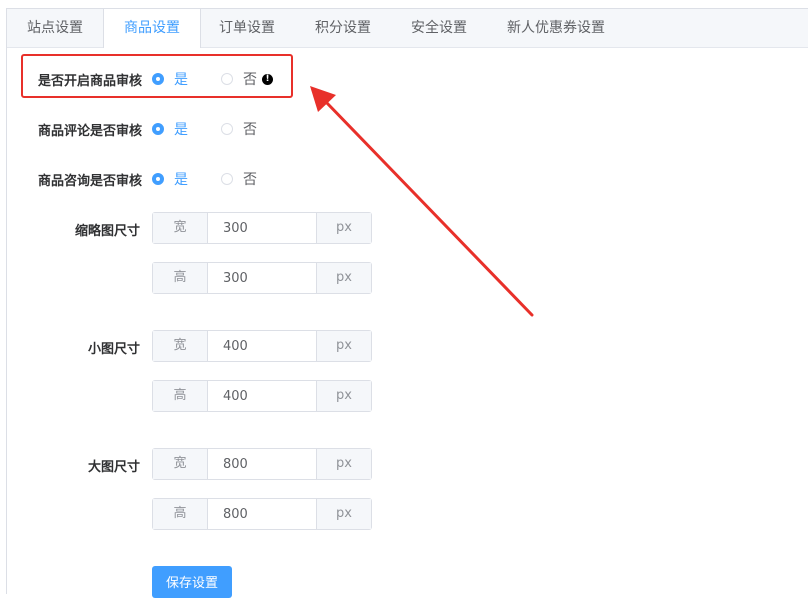 The height and width of the screenshot is (599, 808). I want to click on thumb-height-input, so click(262, 278).